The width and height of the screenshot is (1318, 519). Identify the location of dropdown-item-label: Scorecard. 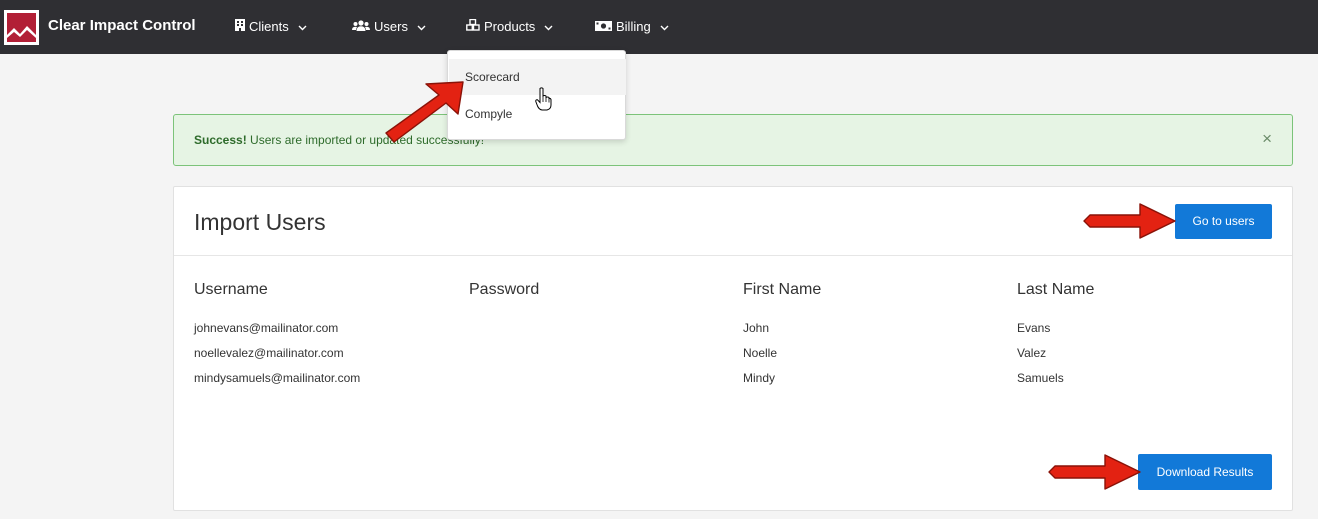
(492, 77).